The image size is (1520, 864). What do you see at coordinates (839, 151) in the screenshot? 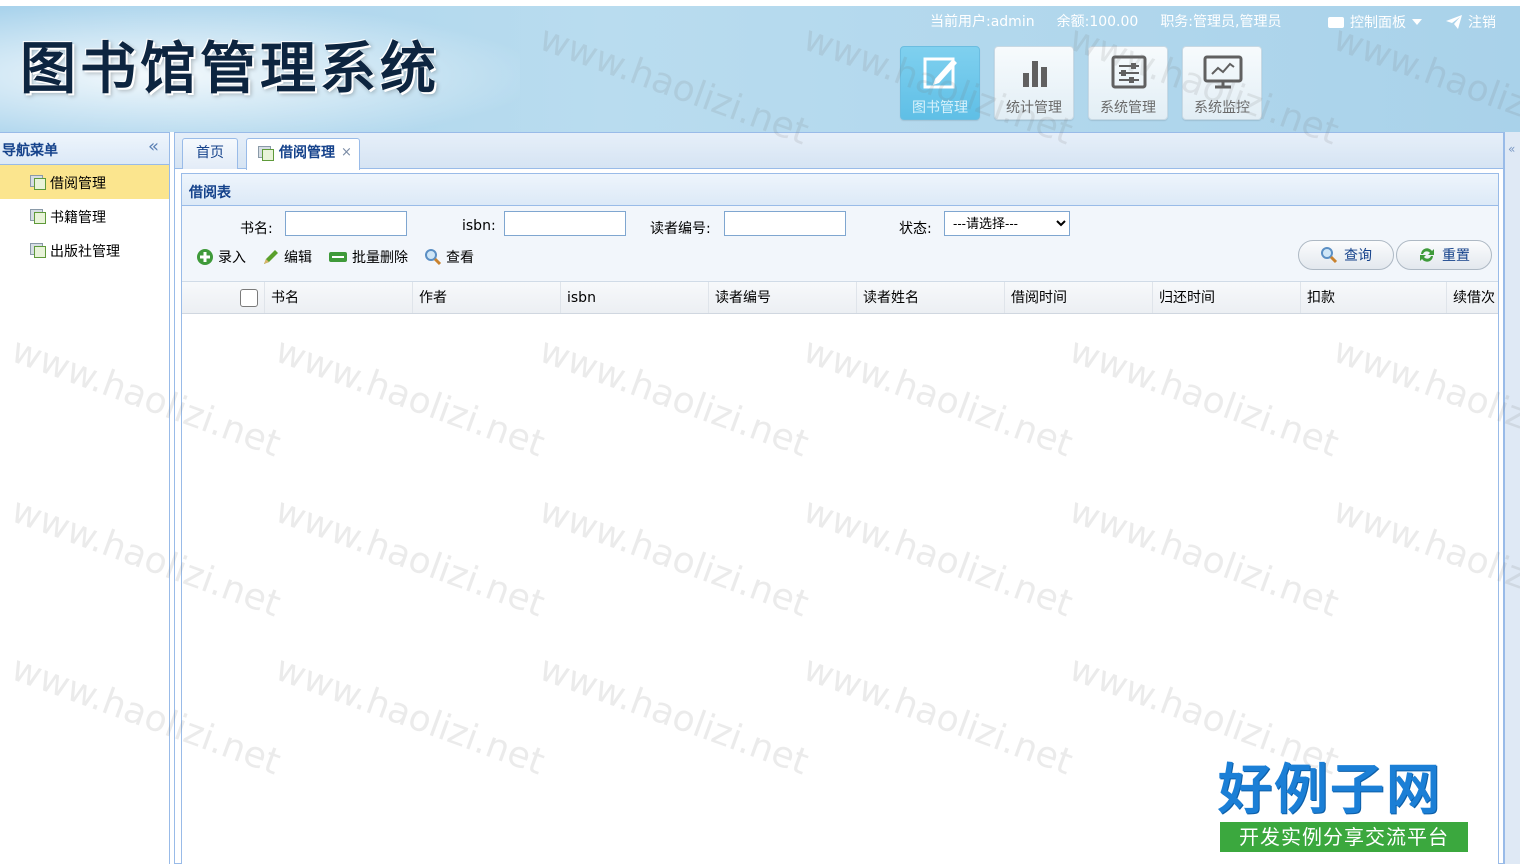
I see `tabs-bar: 首页 借阅管理 ×` at bounding box center [839, 151].